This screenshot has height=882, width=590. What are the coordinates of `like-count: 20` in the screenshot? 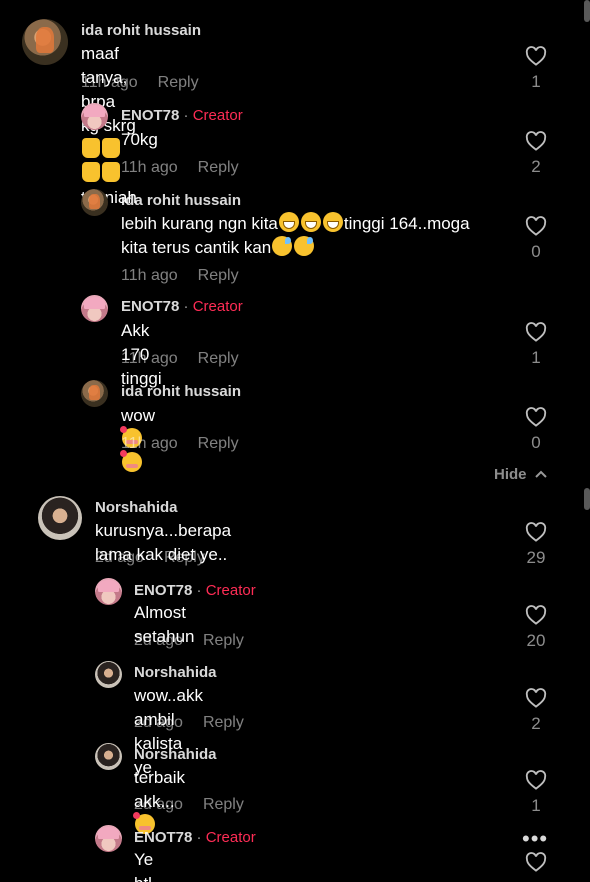 It's located at (536, 640).